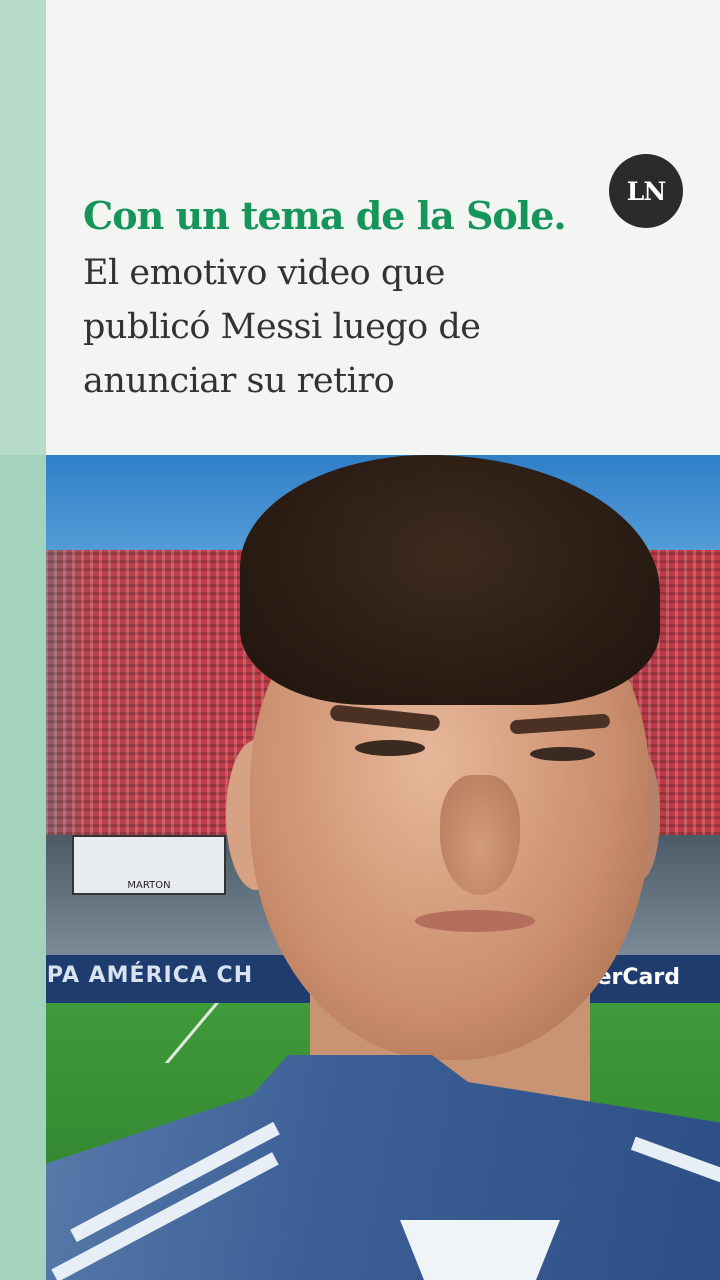 The width and height of the screenshot is (720, 1280). I want to click on right-eye, so click(562, 754).